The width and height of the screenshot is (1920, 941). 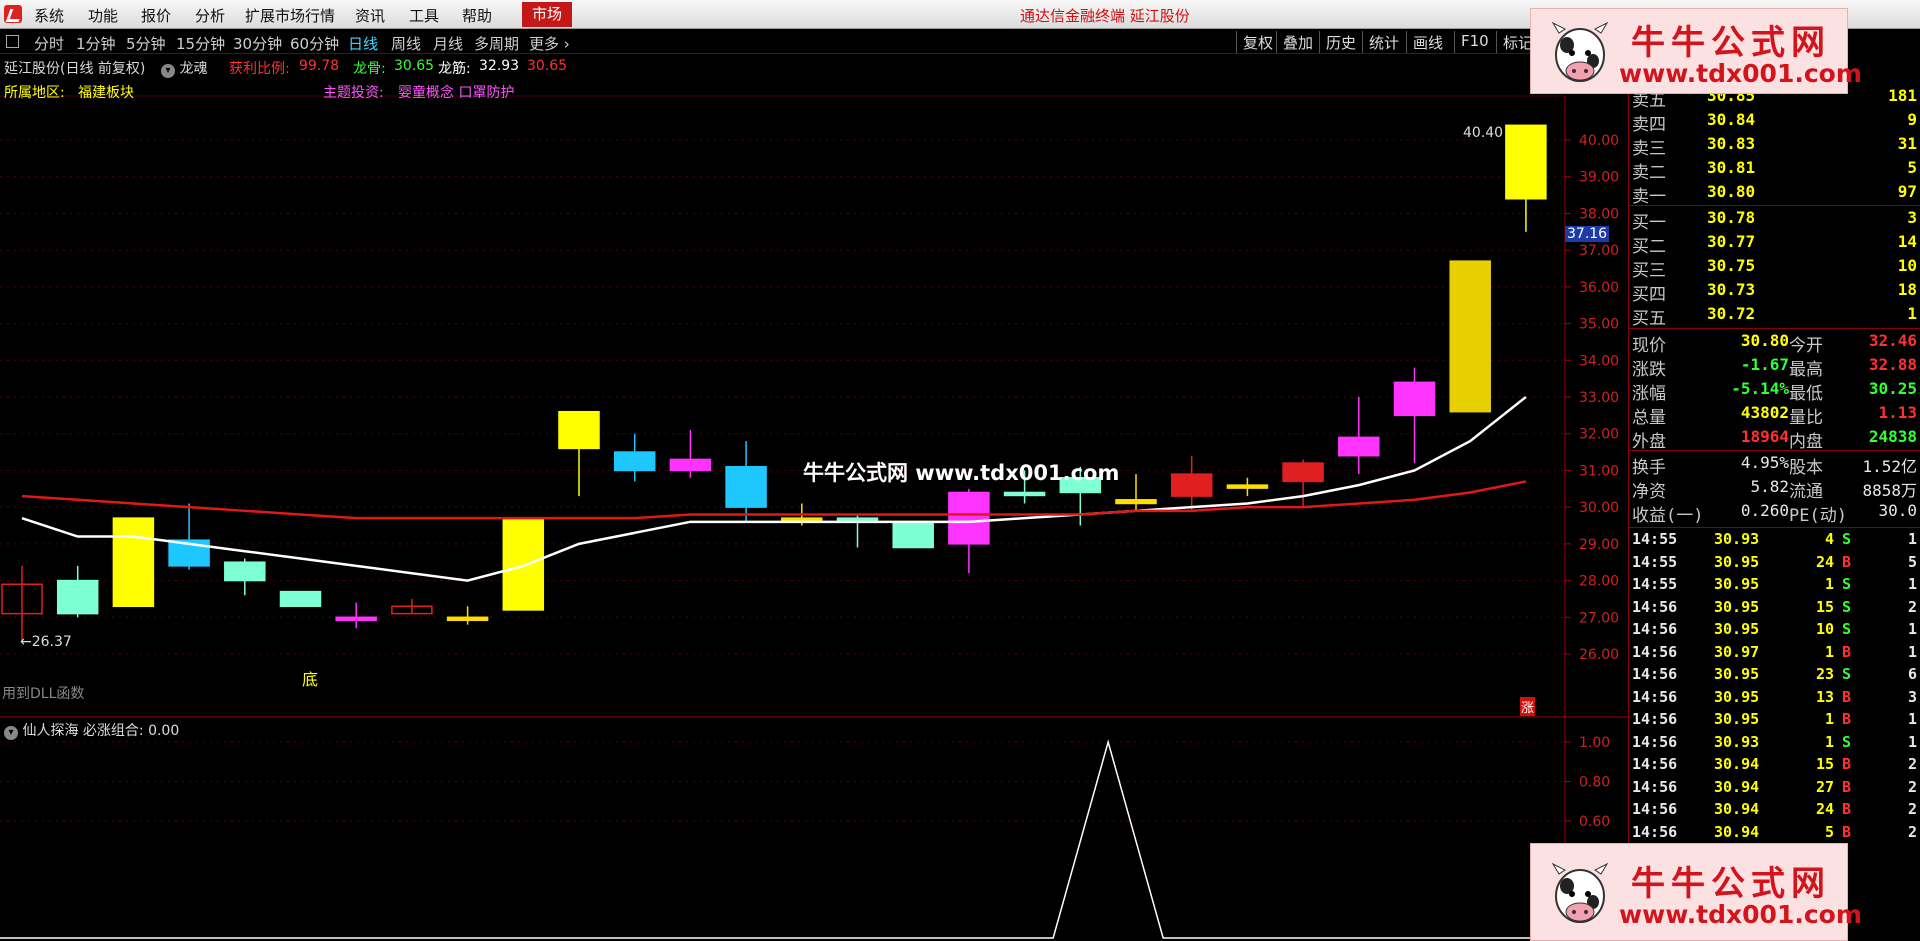 I want to click on fund-value: 0.260, so click(x=1764, y=510).